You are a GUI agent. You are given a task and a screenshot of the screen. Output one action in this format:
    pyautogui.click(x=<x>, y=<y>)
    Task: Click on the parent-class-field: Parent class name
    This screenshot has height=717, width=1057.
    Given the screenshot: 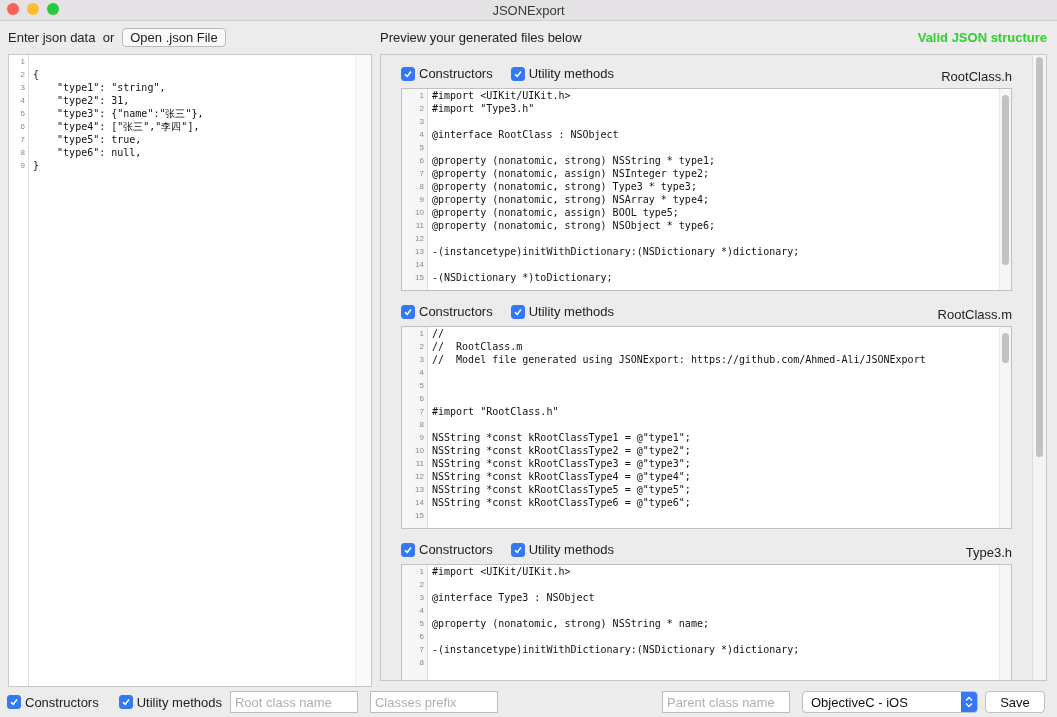 What is the action you would take?
    pyautogui.click(x=726, y=702)
    